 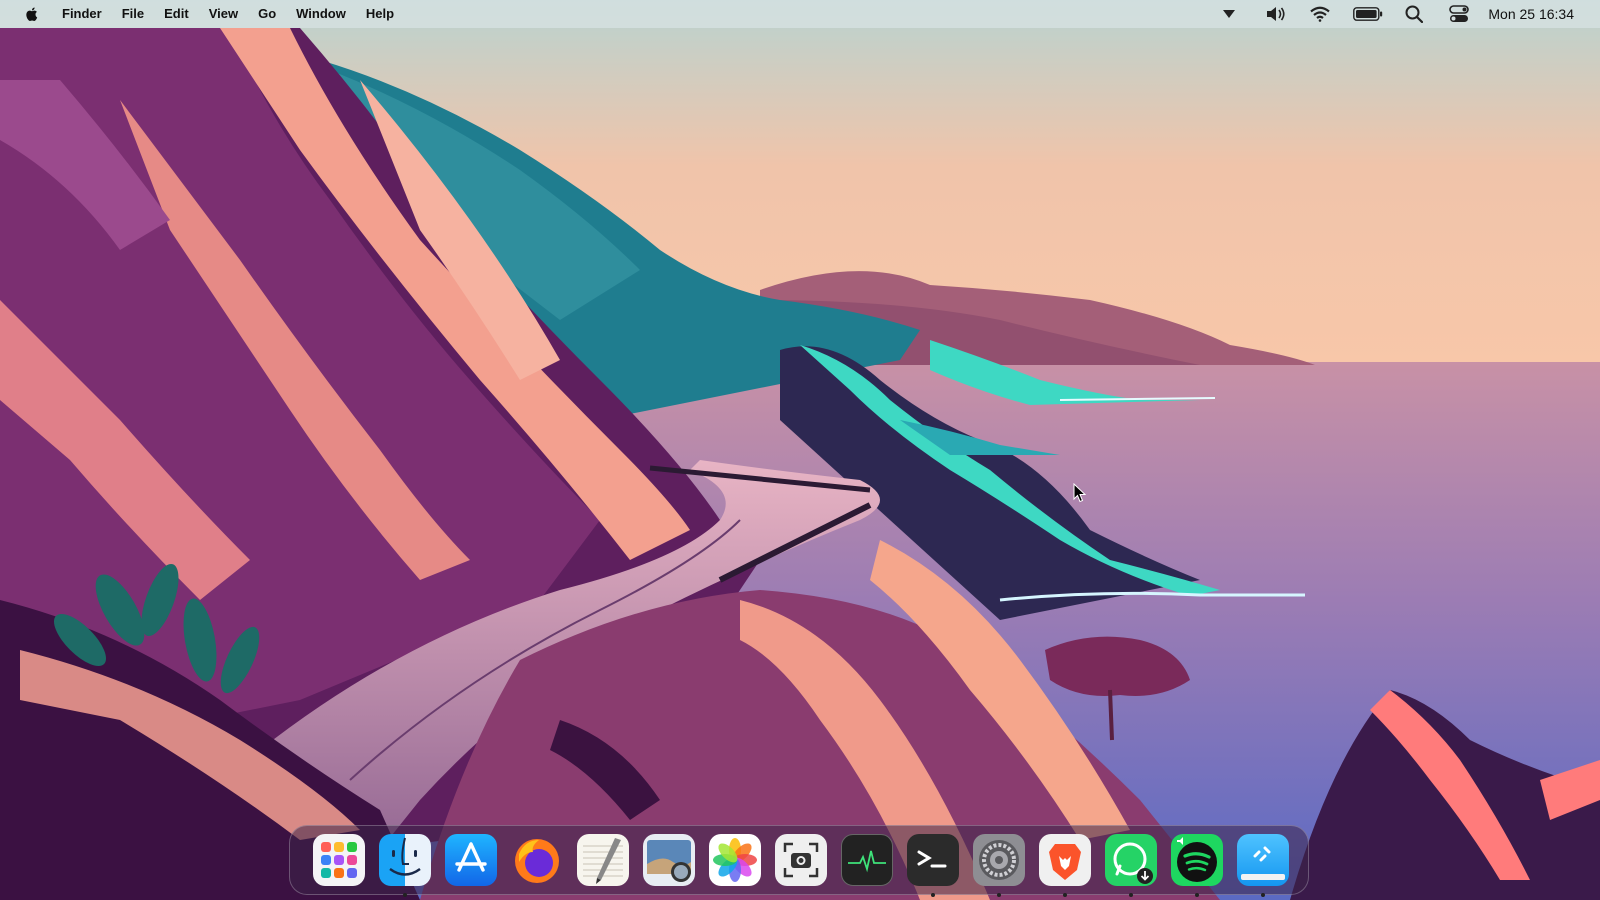 I want to click on dropdown-arrow-icon, so click(x=1229, y=14).